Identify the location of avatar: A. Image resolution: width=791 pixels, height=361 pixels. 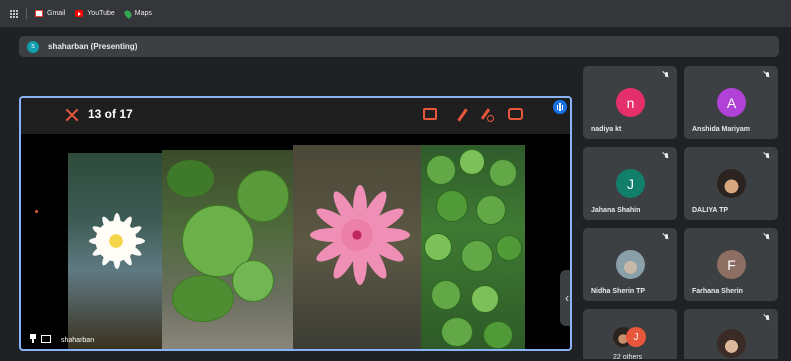
(731, 102).